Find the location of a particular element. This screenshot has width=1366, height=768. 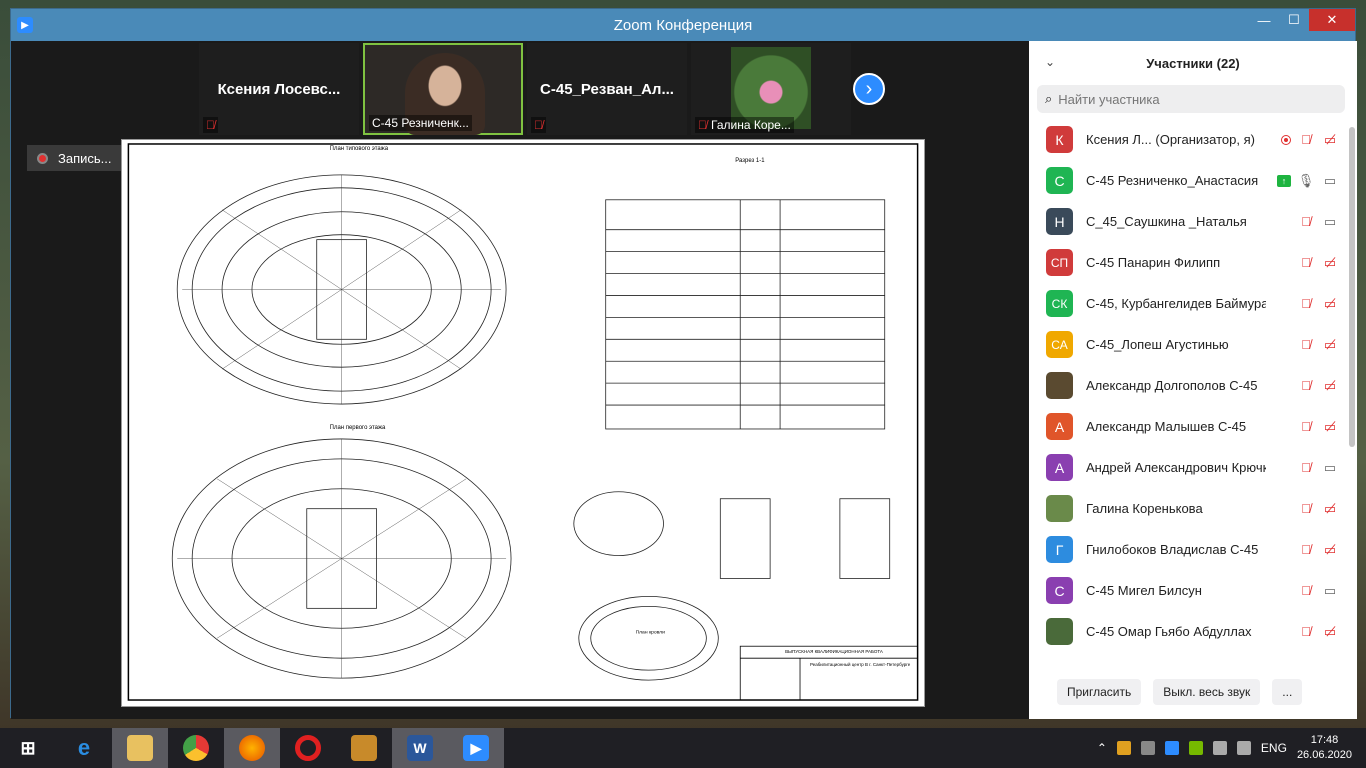

taskbar-firefox is located at coordinates (252, 748).